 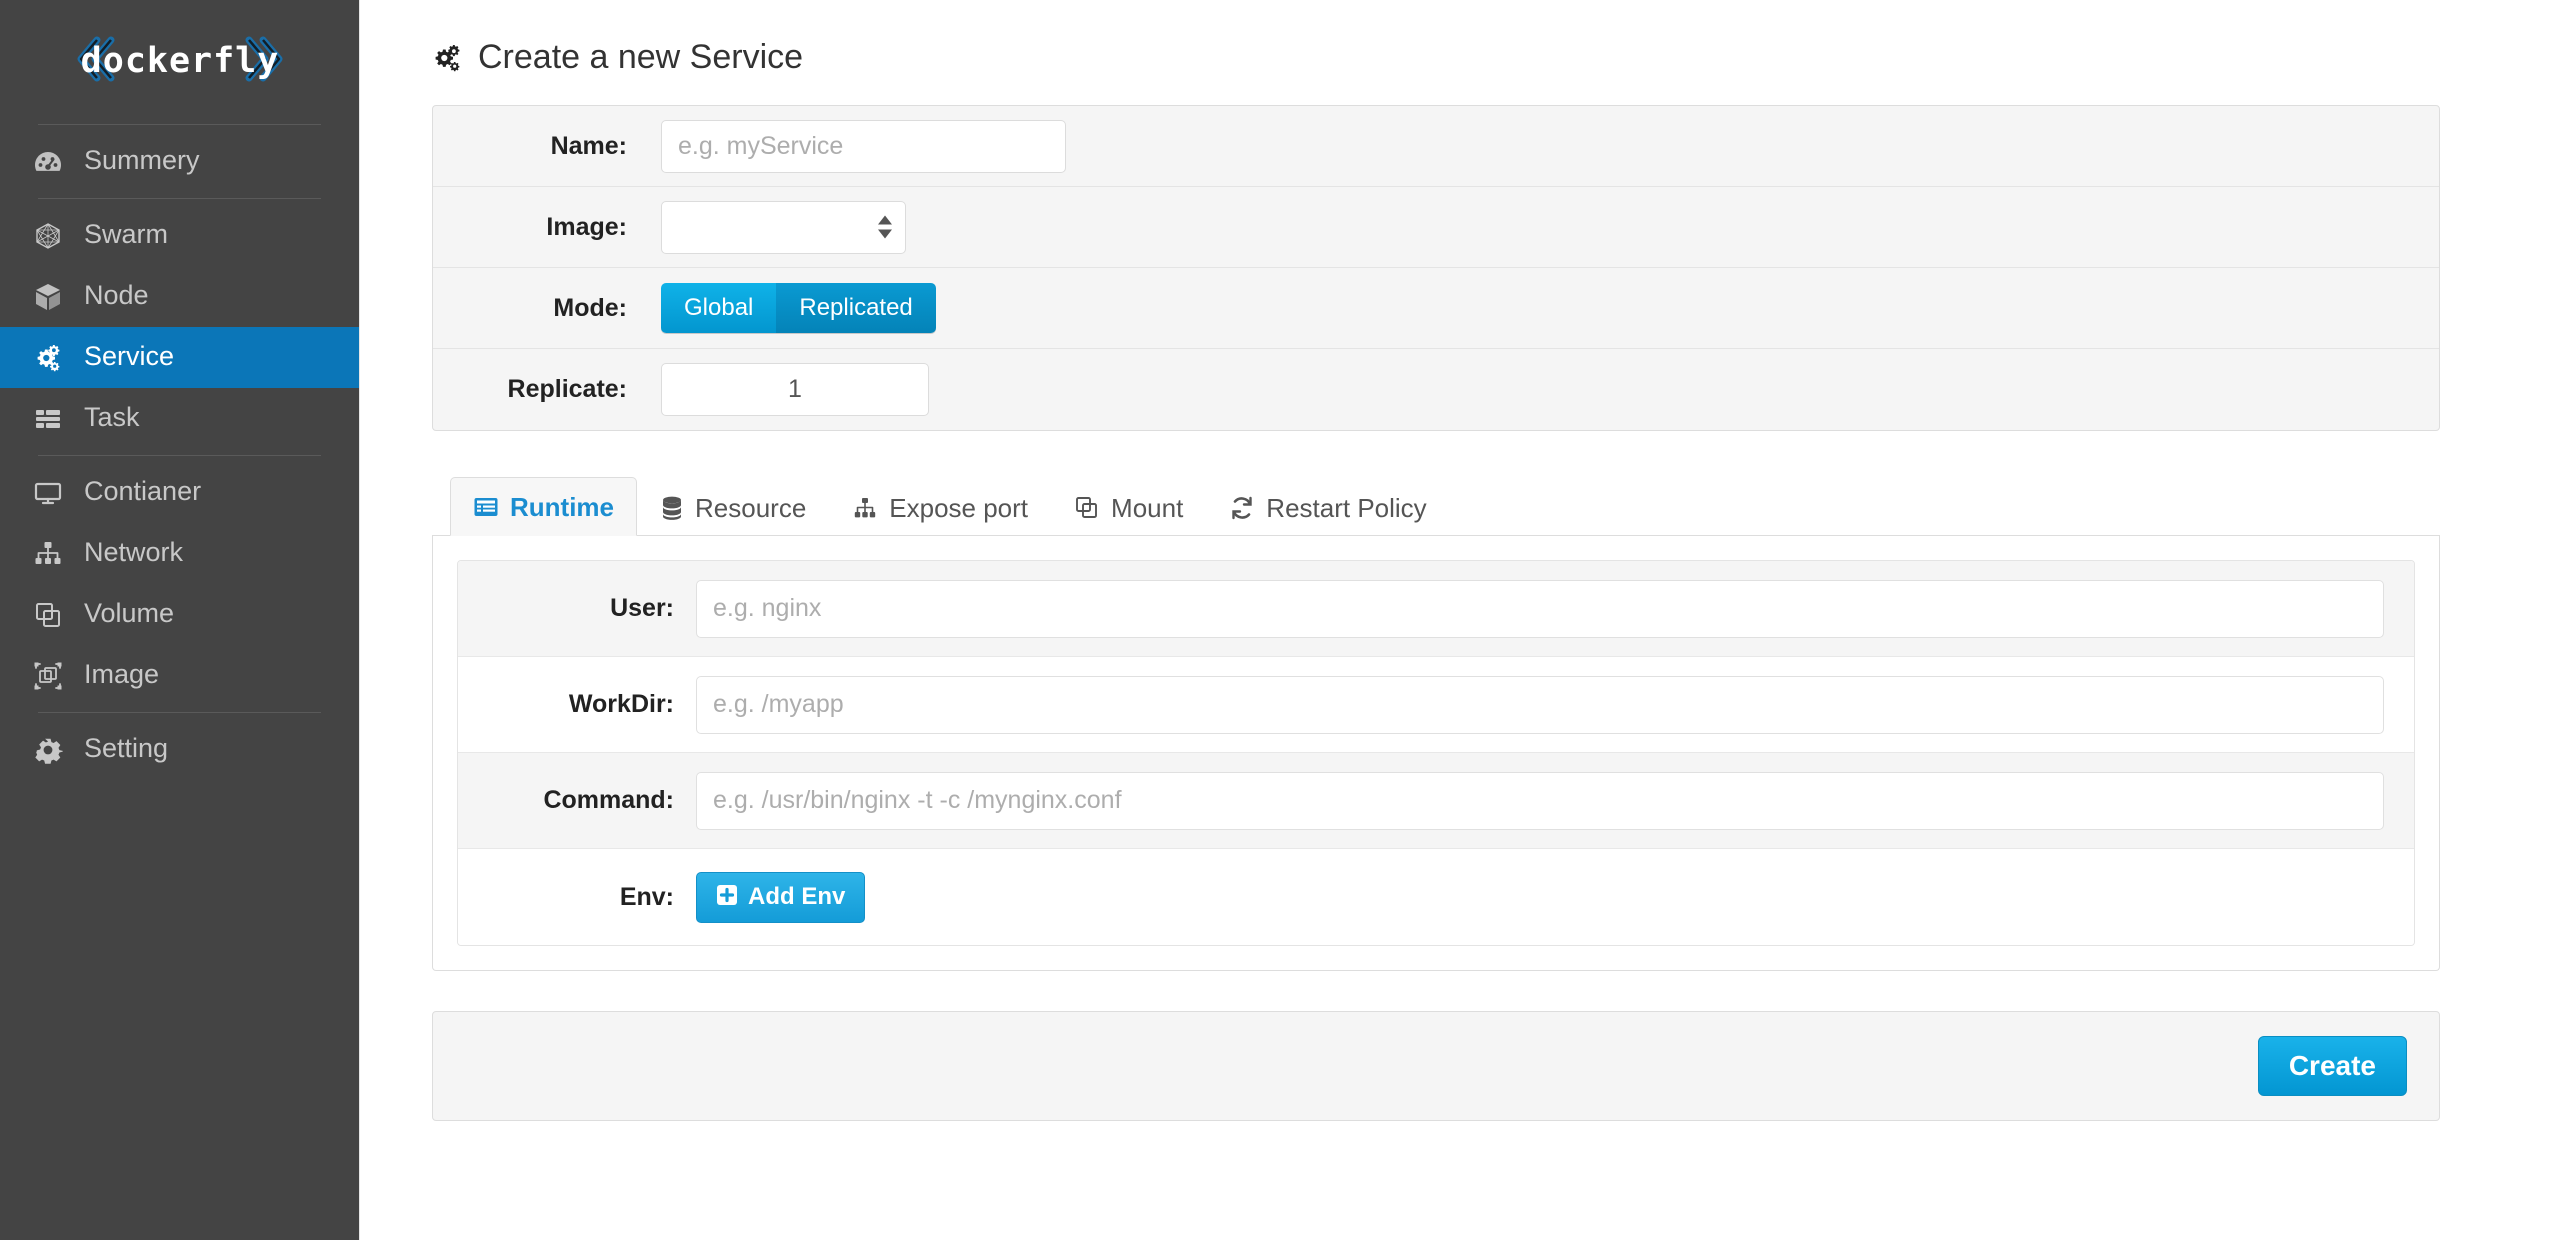 I want to click on replicate-label: Replicate:, so click(x=567, y=389).